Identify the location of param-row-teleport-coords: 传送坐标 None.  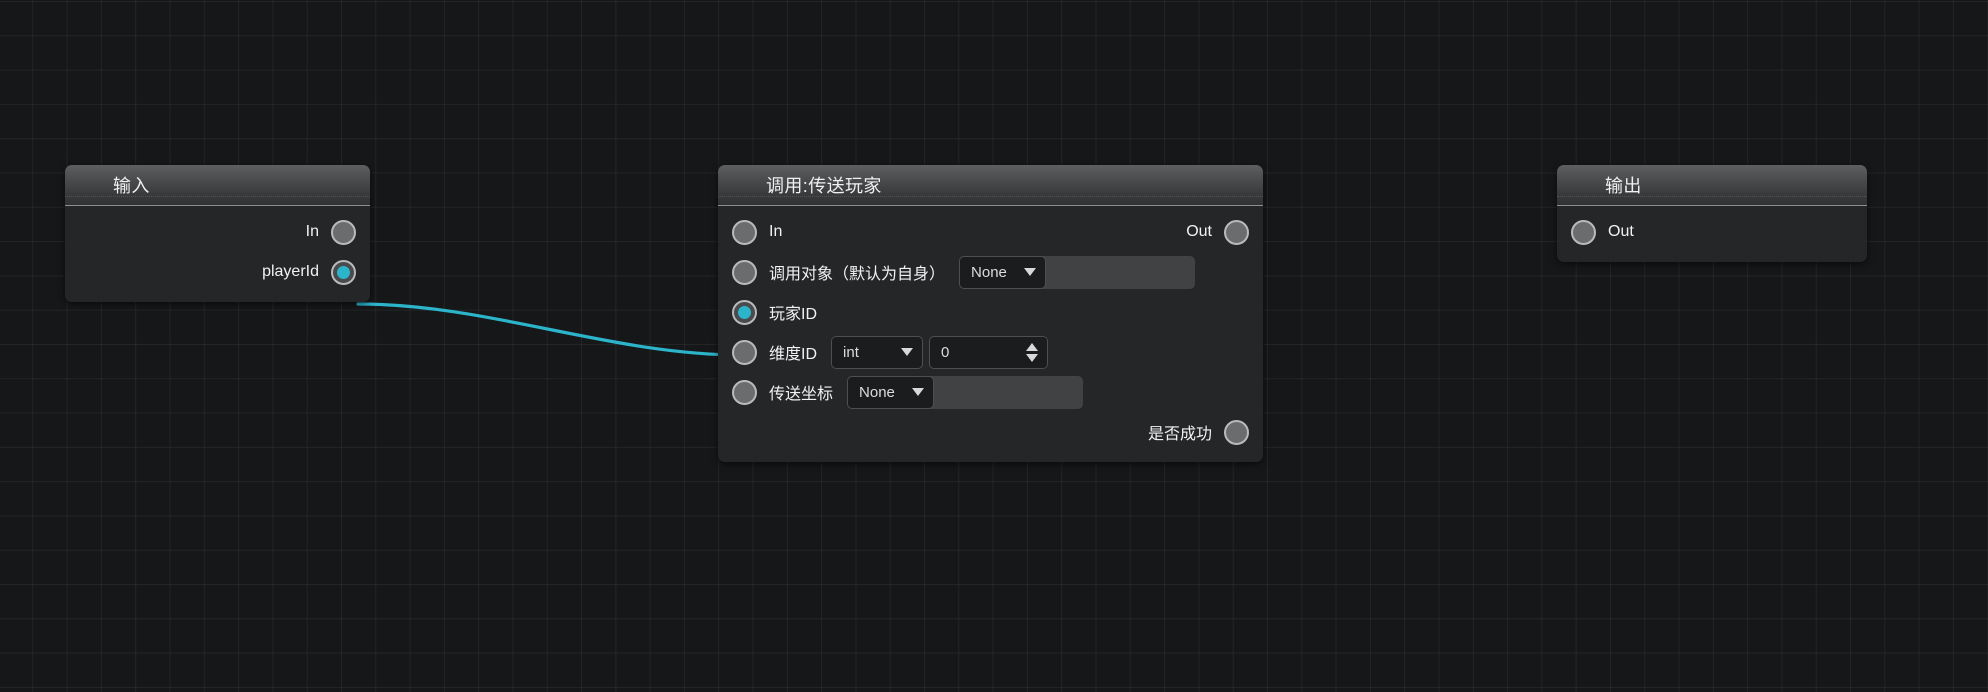
(990, 392).